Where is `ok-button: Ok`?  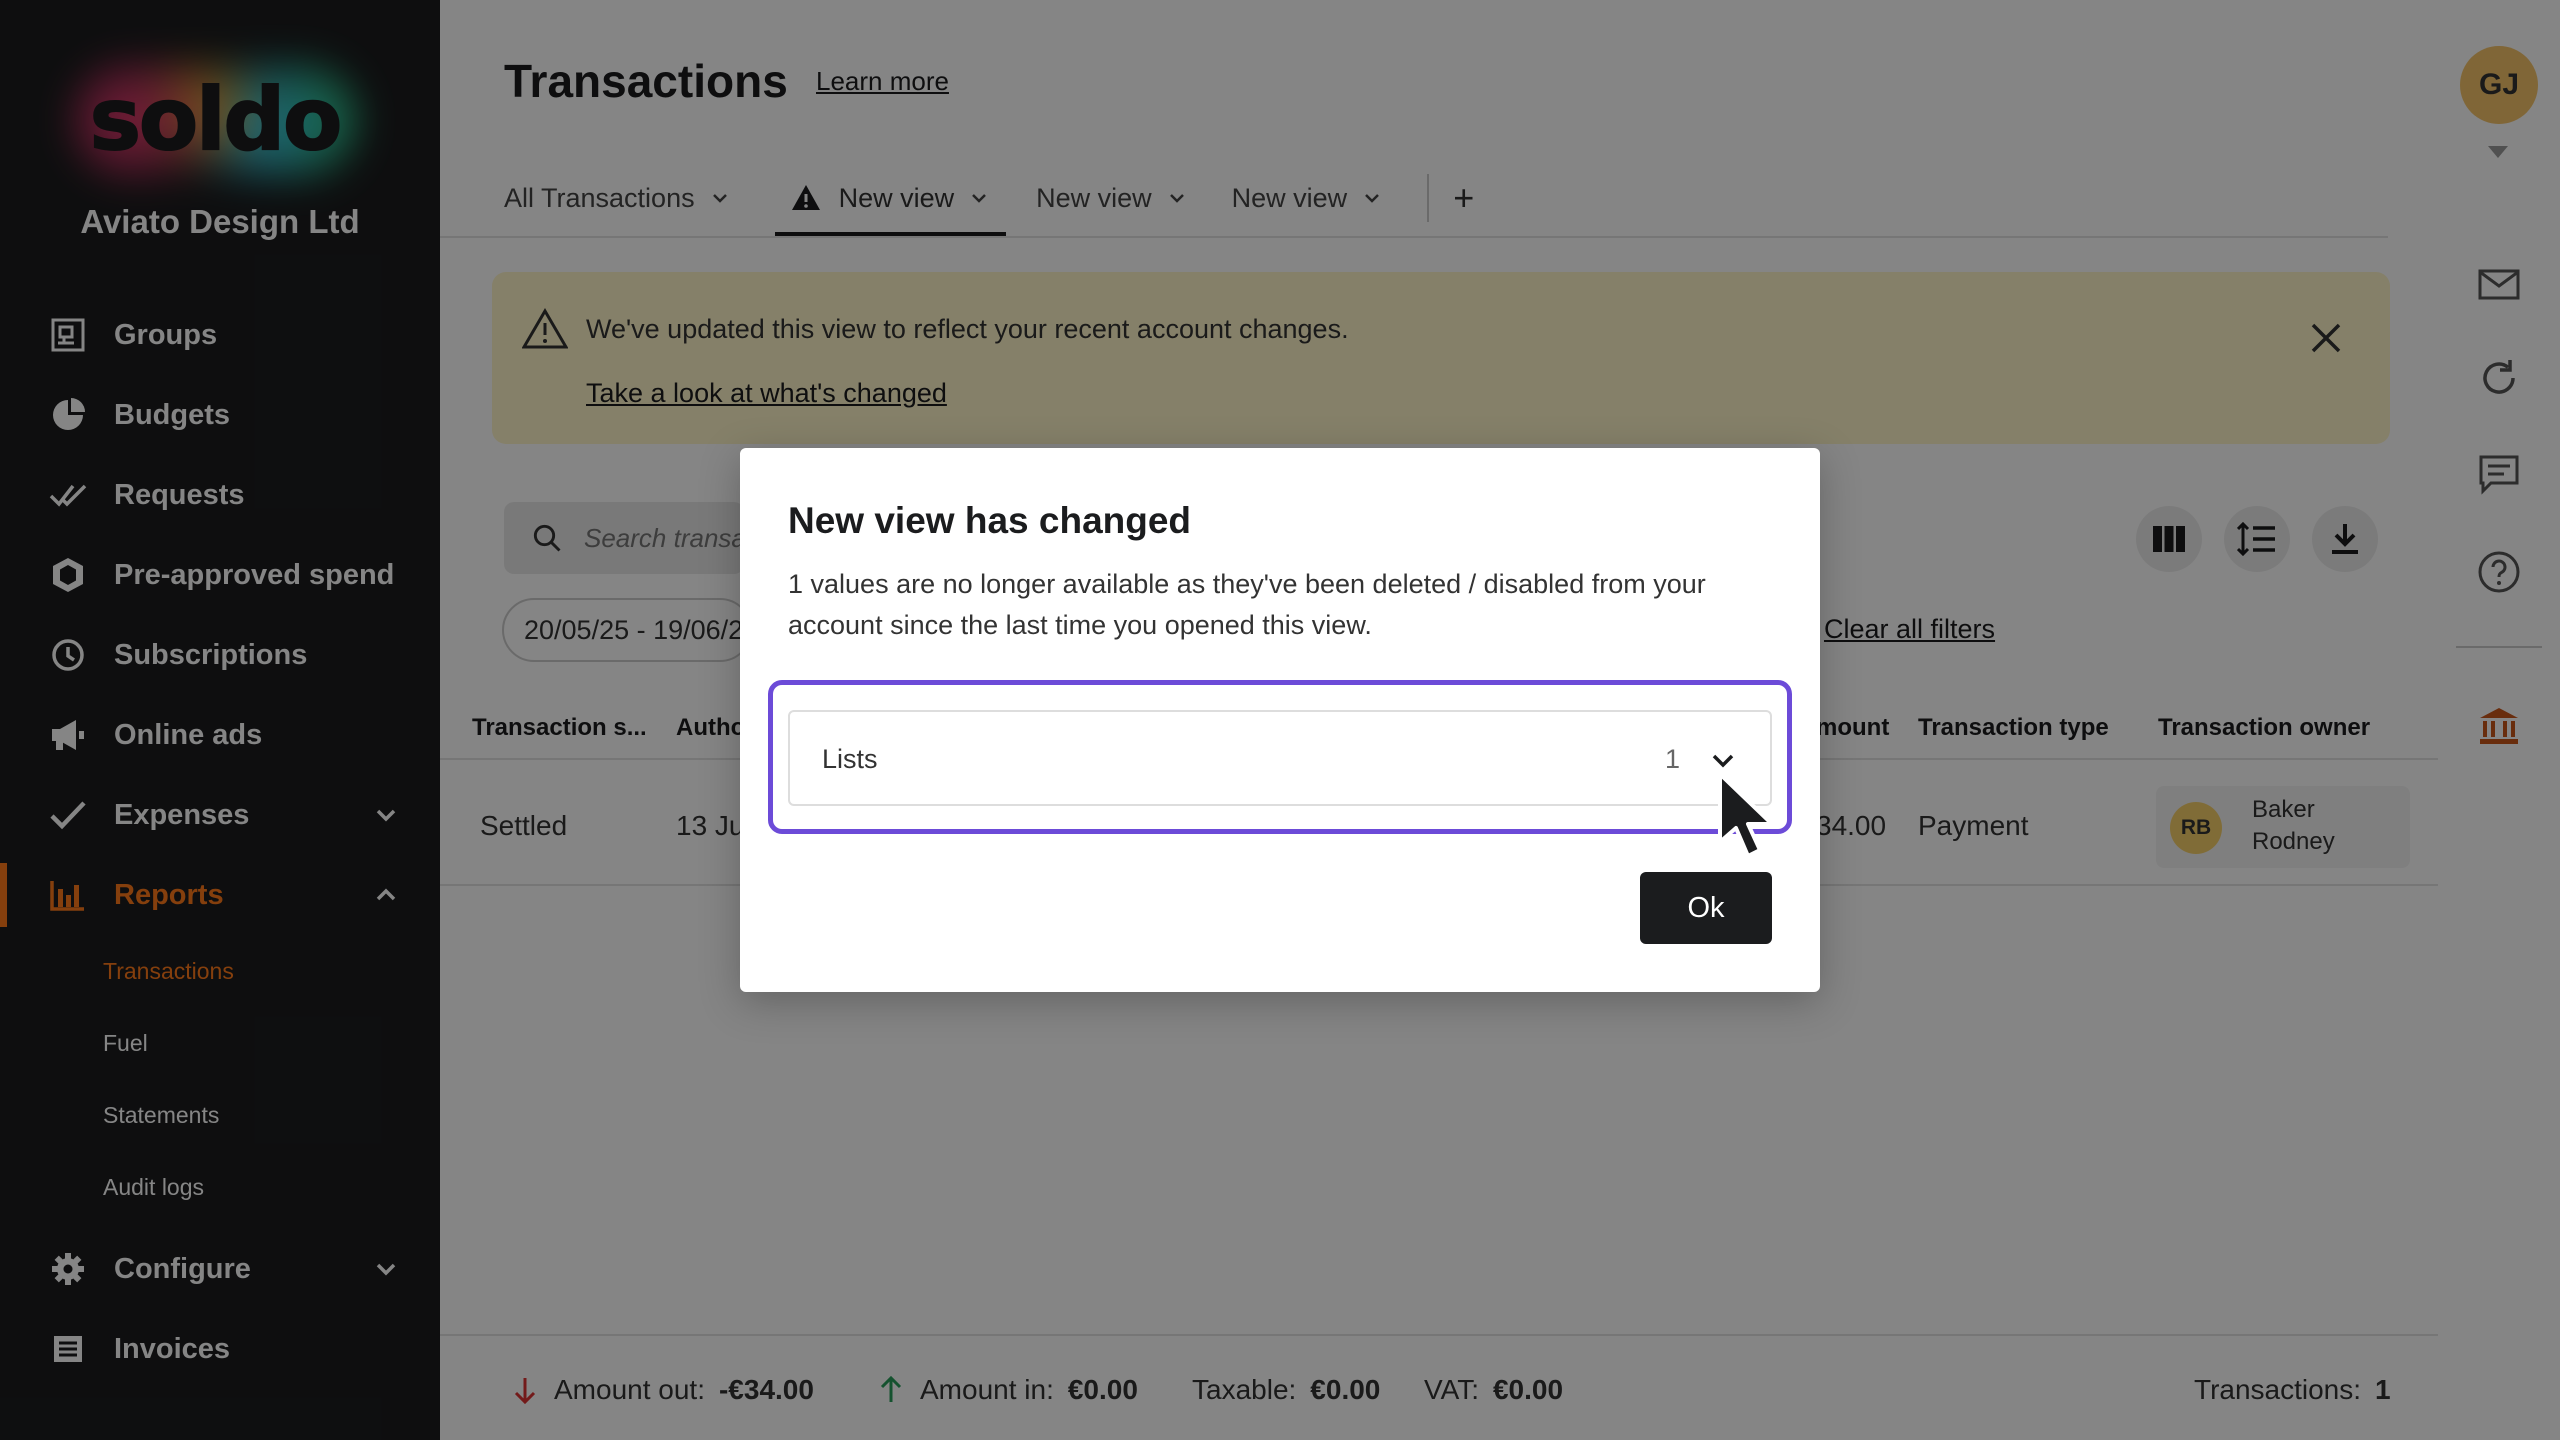
ok-button: Ok is located at coordinates (1706, 908).